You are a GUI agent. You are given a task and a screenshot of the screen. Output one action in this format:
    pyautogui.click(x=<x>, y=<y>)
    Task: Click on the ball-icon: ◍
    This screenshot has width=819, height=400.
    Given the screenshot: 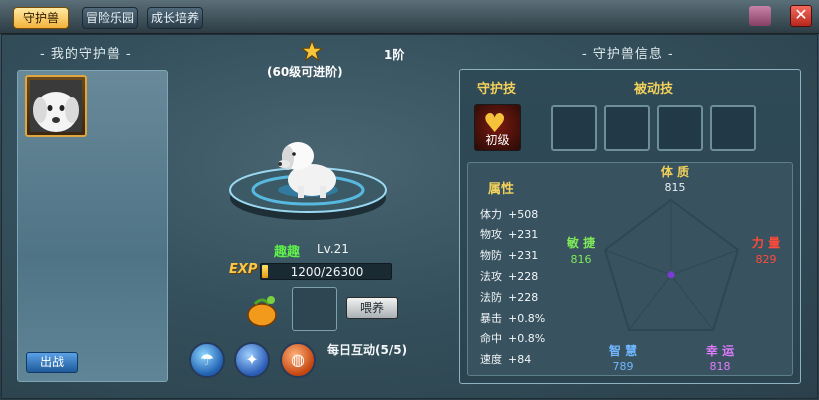 What is the action you would take?
    pyautogui.click(x=298, y=359)
    